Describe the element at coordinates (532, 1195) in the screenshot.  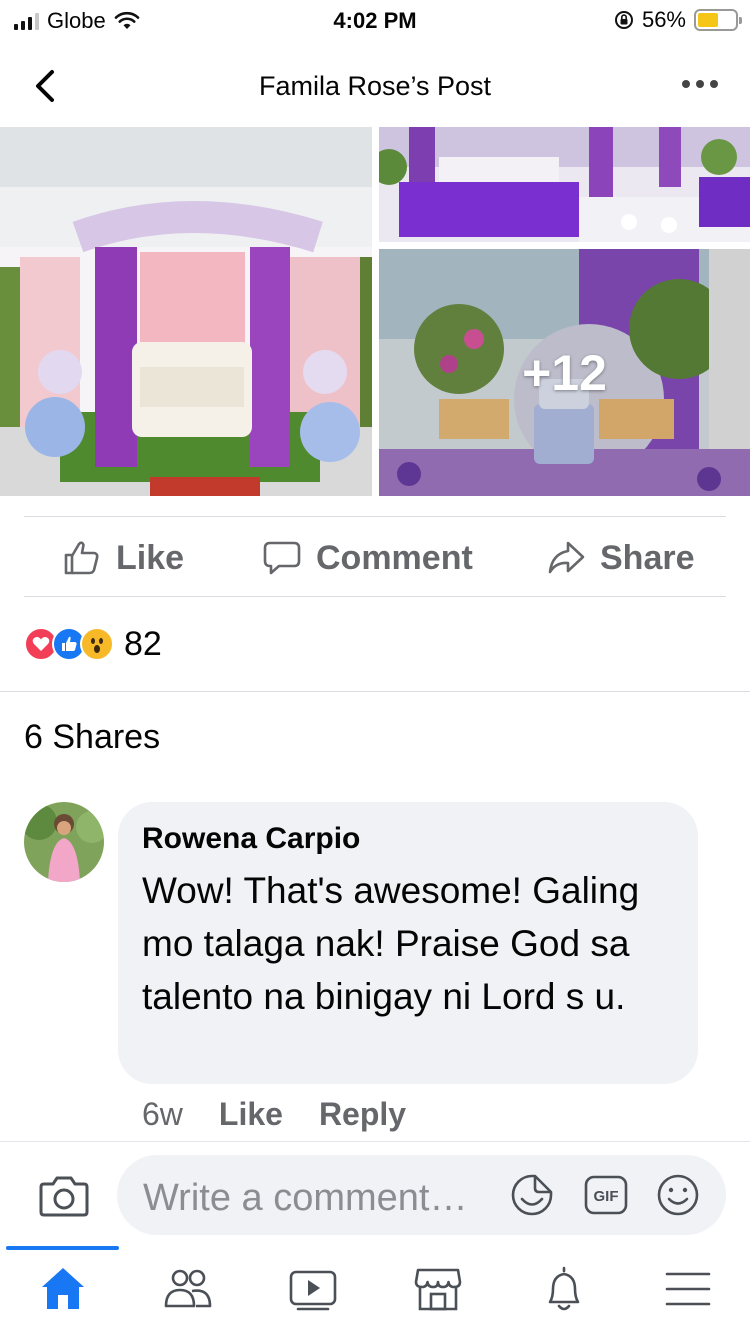
I see `sticker-icon` at that location.